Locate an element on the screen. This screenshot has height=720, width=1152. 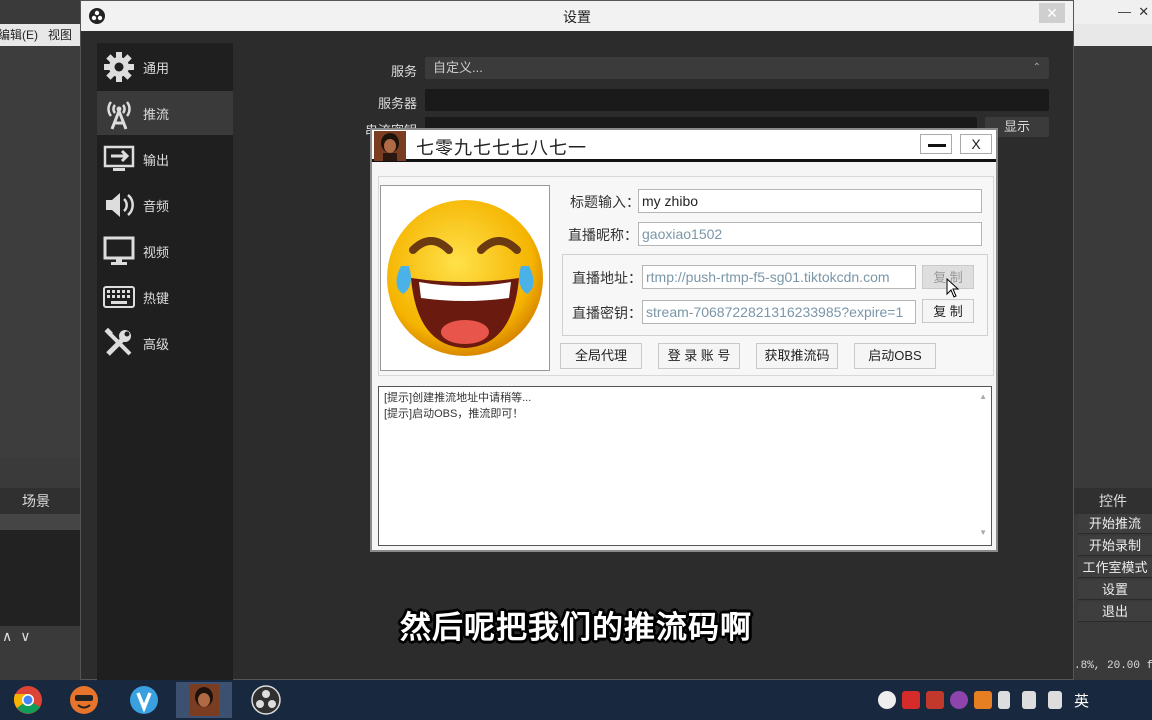
nav-output: 输出 is located at coordinates (165, 159).